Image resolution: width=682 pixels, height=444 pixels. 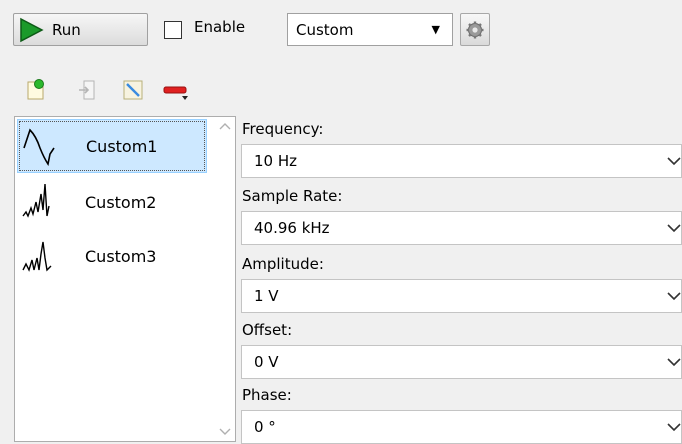 I want to click on offset-label: Offset:, so click(x=267, y=330).